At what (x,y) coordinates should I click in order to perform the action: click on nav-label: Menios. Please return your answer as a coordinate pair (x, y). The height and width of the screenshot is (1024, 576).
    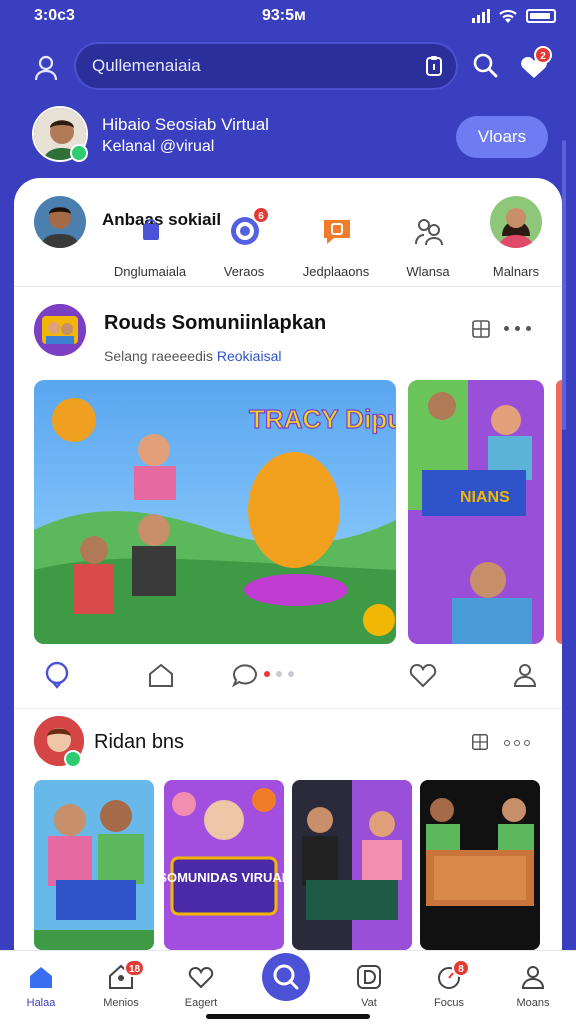
    Looking at the image, I should click on (121, 1003).